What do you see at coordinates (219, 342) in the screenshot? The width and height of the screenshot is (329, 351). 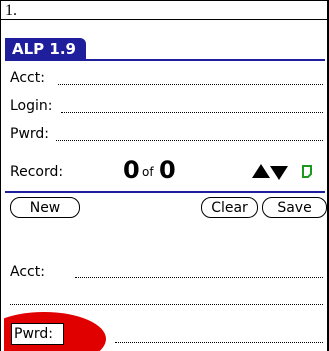 I see `lower-pwrd-input` at bounding box center [219, 342].